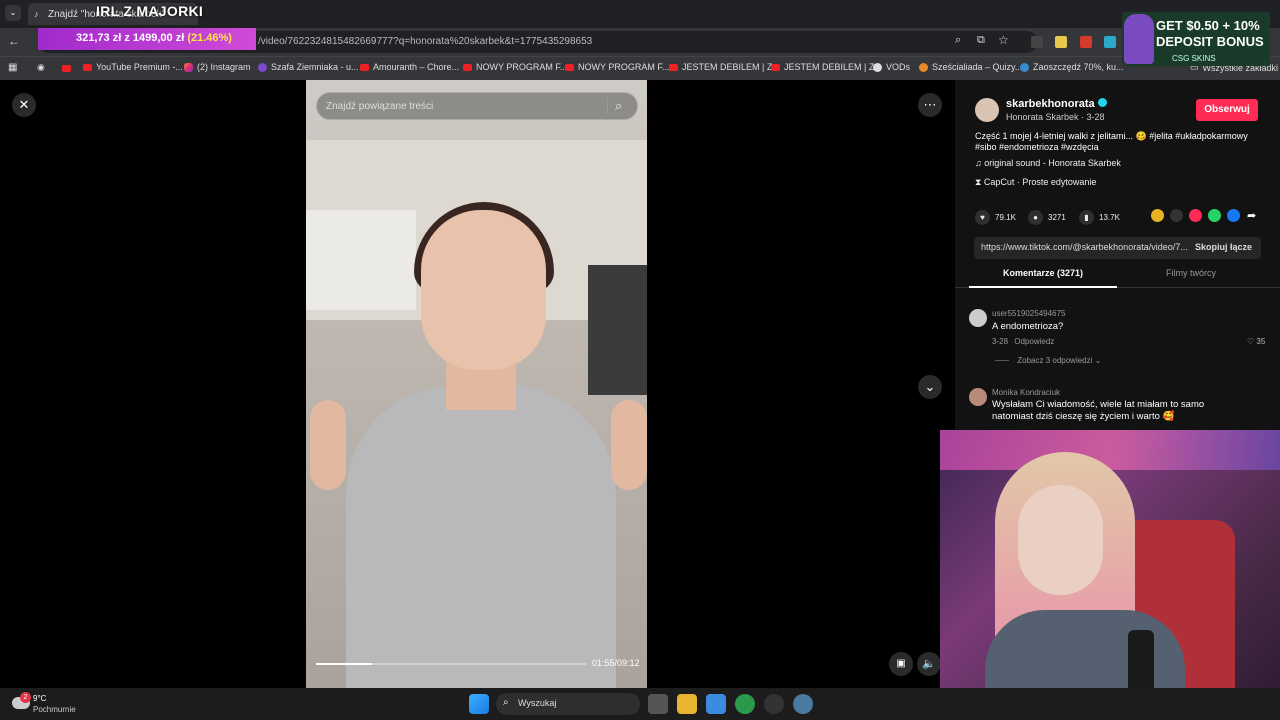 The height and width of the screenshot is (720, 1280). I want to click on comment-button: ● 3271, so click(1047, 217).